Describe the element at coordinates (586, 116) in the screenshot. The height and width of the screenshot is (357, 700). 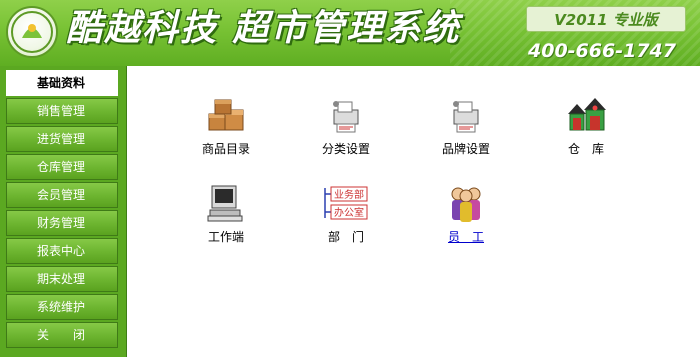
I see `warehouse-icon` at that location.